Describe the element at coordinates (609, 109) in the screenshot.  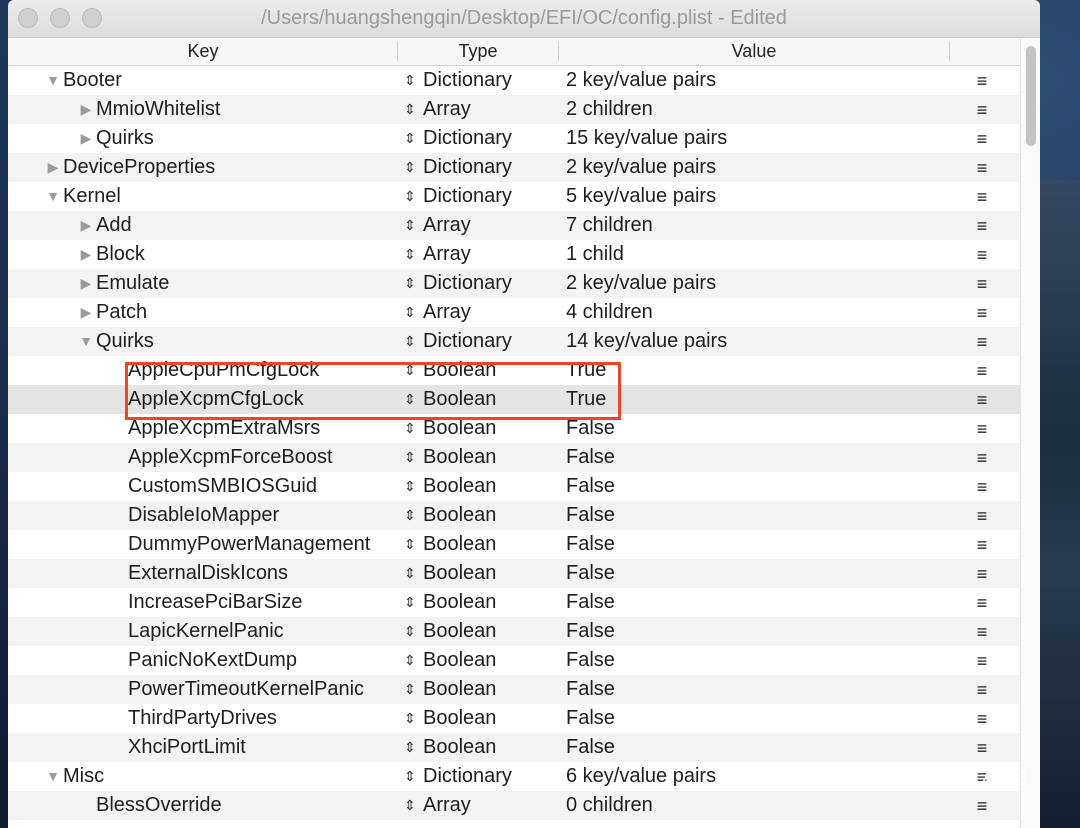
I see `row-value: 2 children` at that location.